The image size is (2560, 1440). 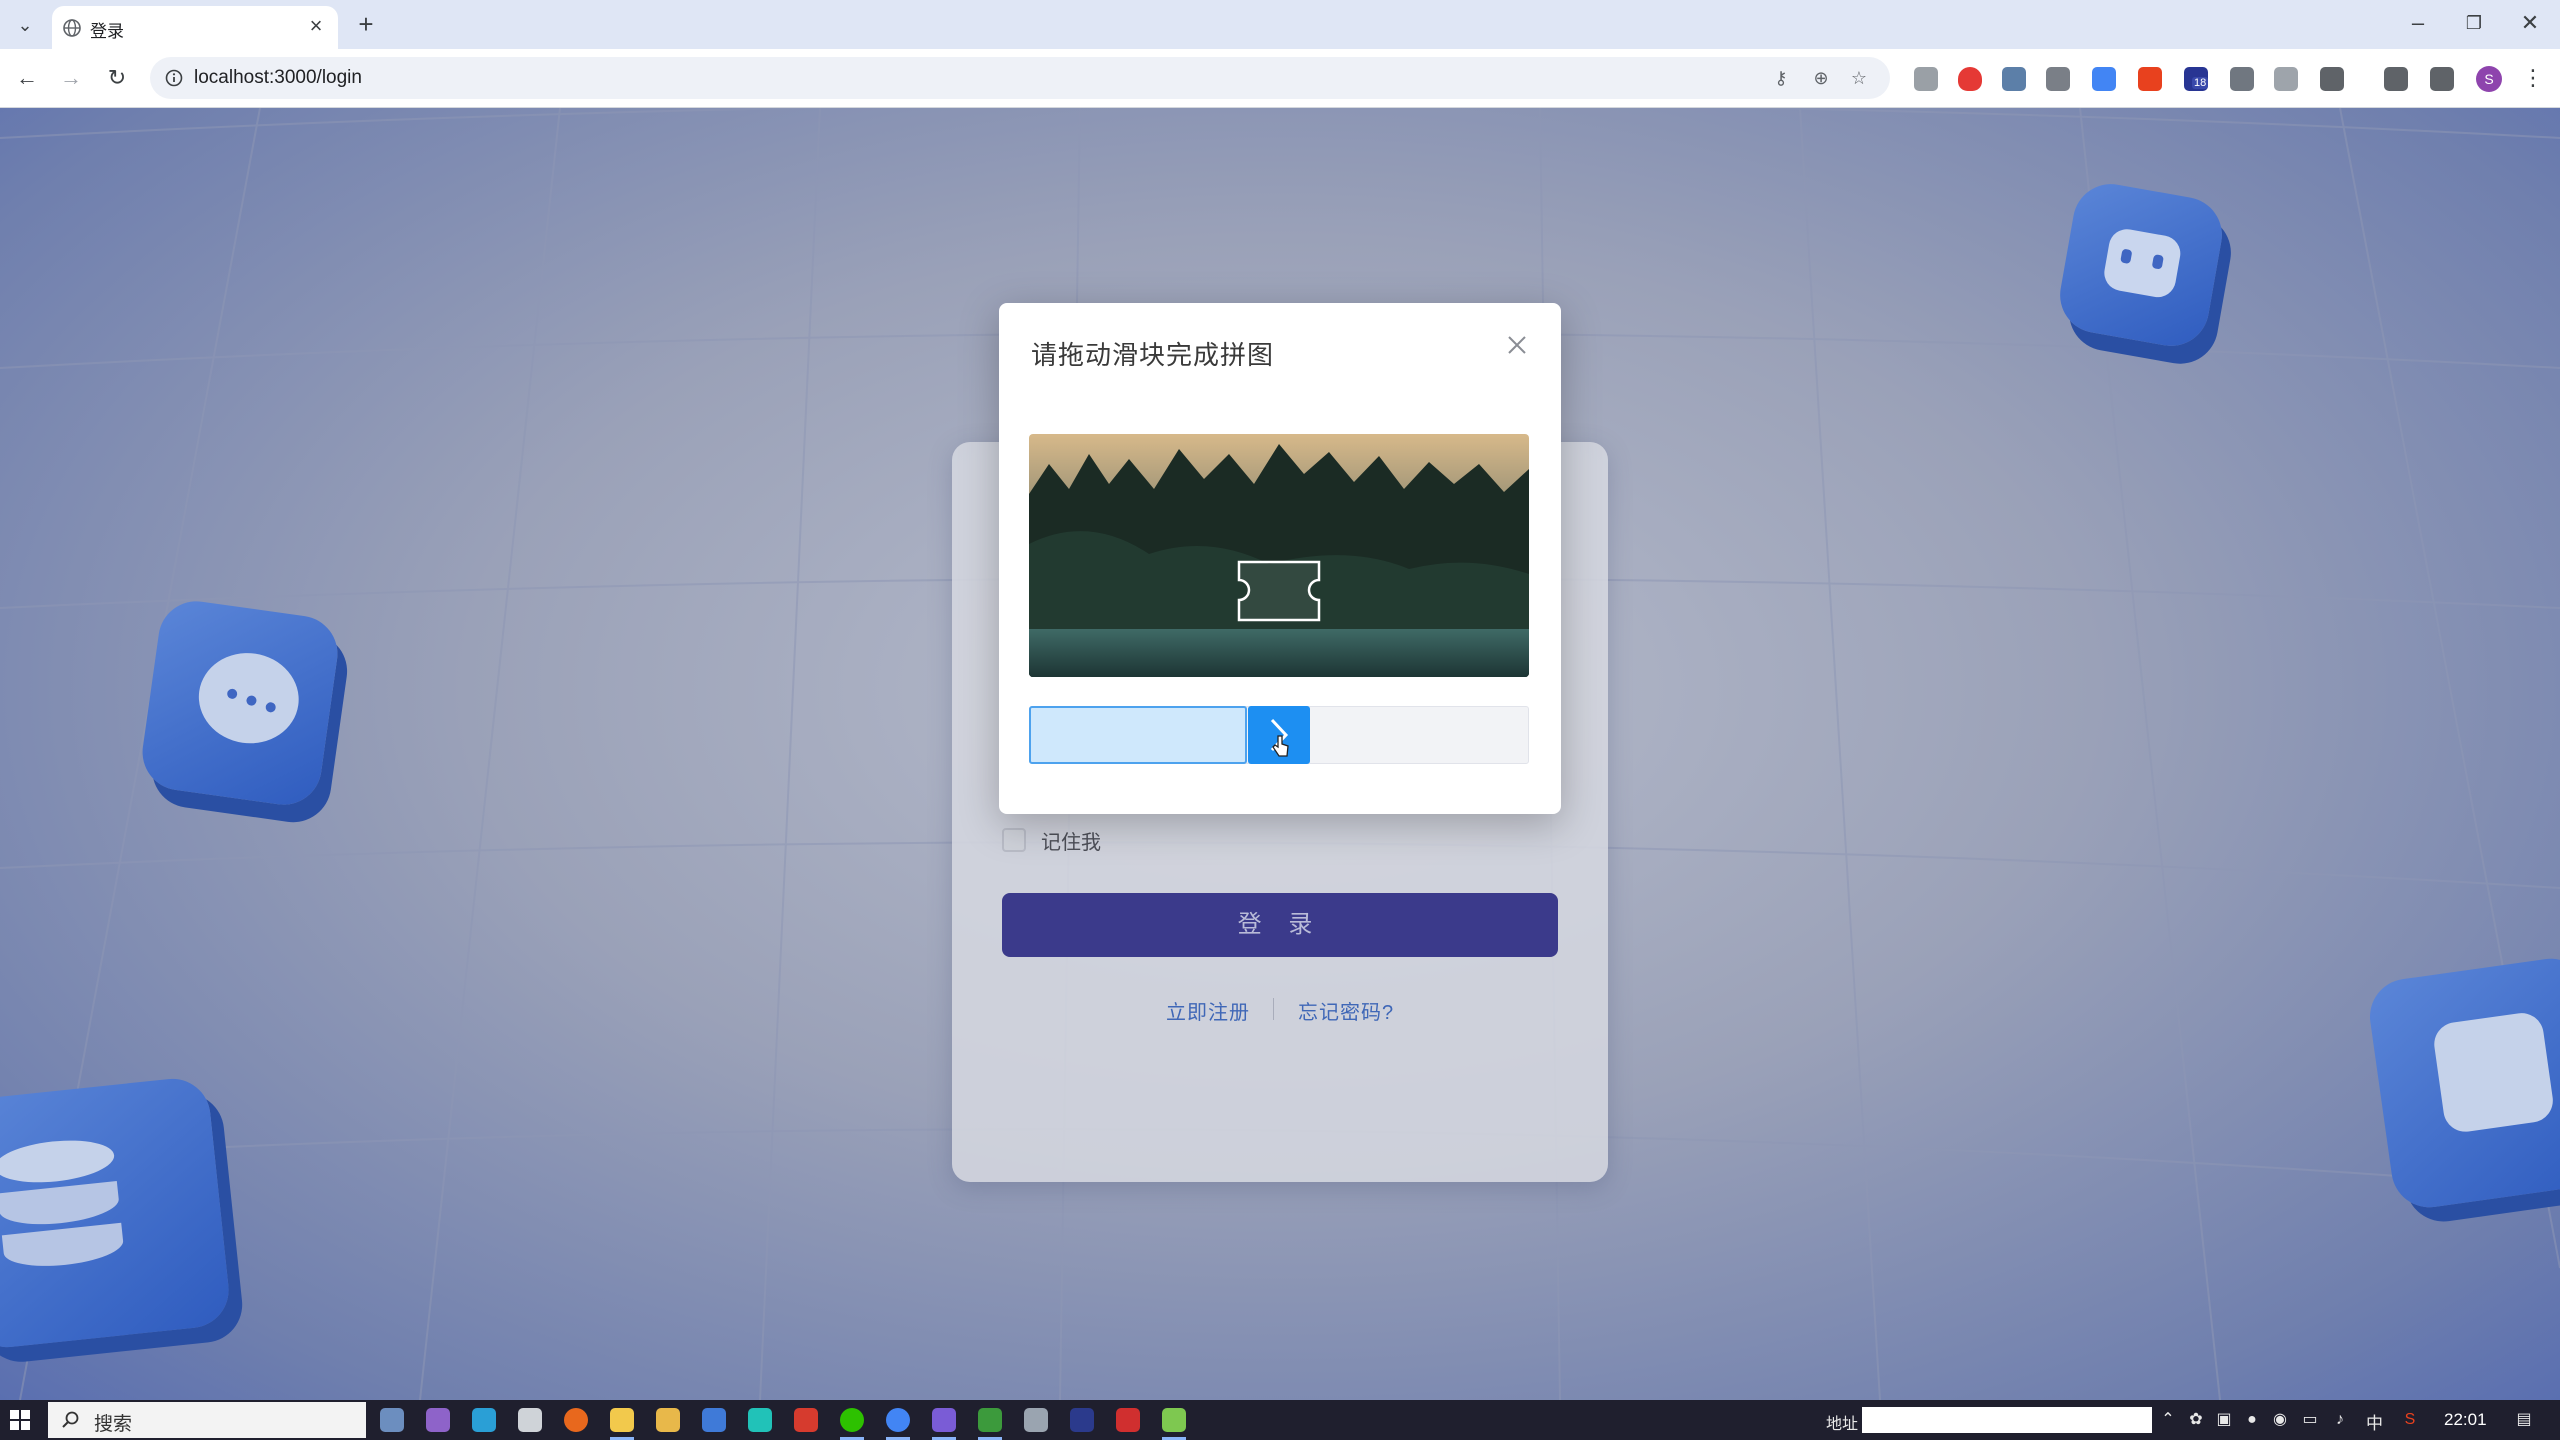 I want to click on shield-extension-icon, so click(x=1970, y=79).